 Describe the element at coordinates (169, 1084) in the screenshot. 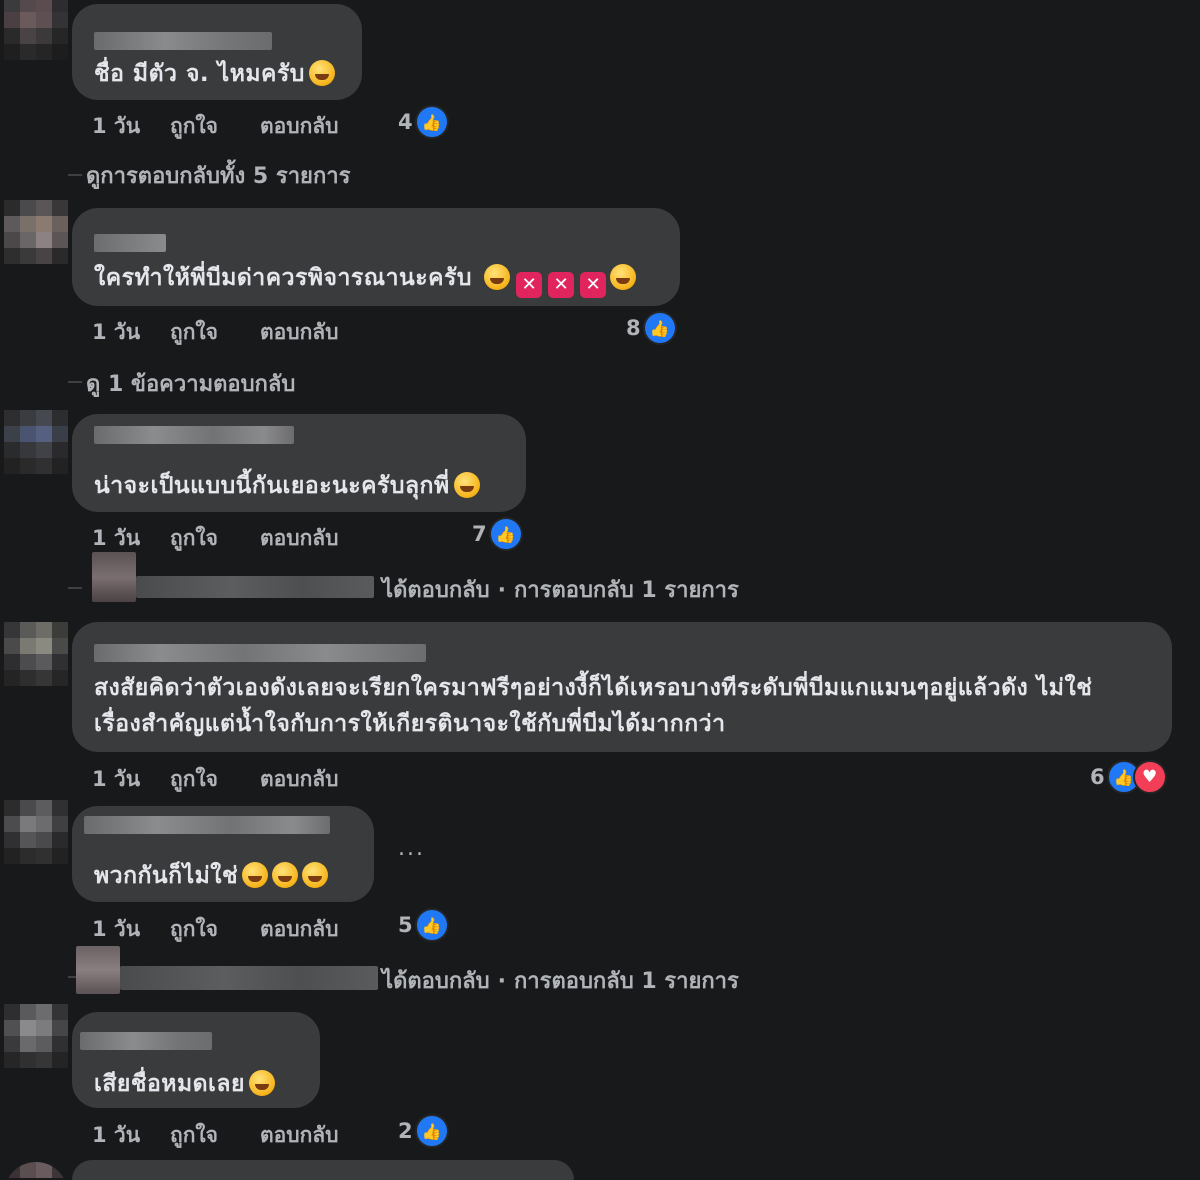

I see `comment-text-content: เสียชื่อหมดเลย` at that location.